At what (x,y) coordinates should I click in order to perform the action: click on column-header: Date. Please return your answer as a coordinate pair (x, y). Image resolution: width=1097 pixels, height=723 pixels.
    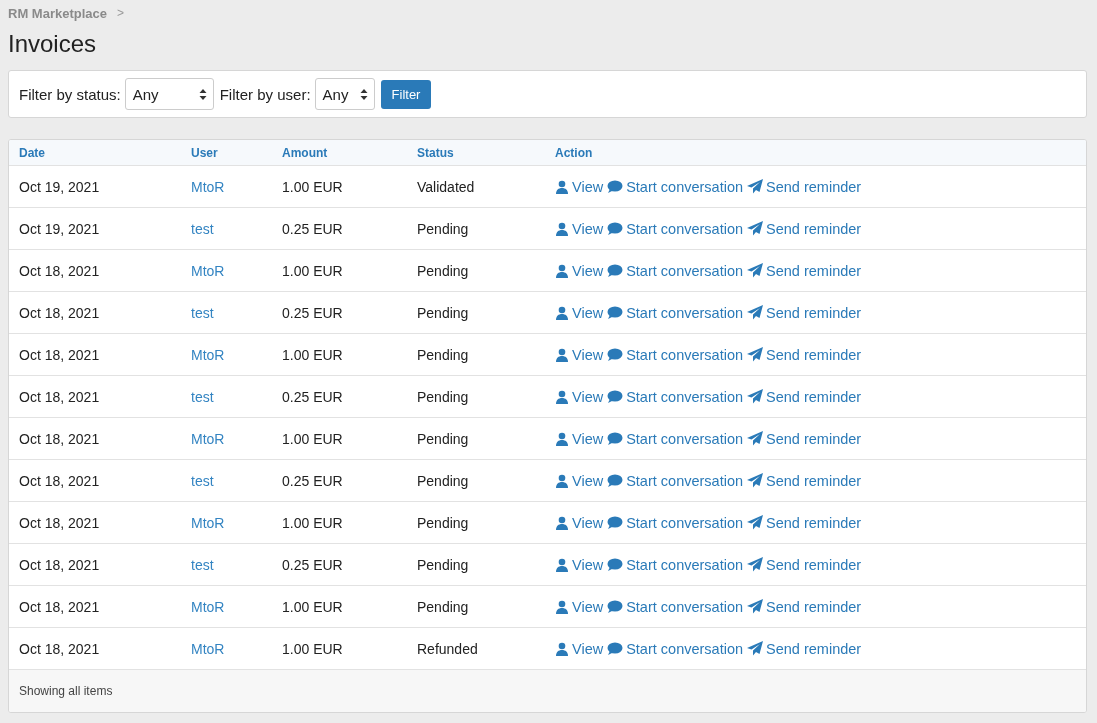
    Looking at the image, I should click on (105, 152).